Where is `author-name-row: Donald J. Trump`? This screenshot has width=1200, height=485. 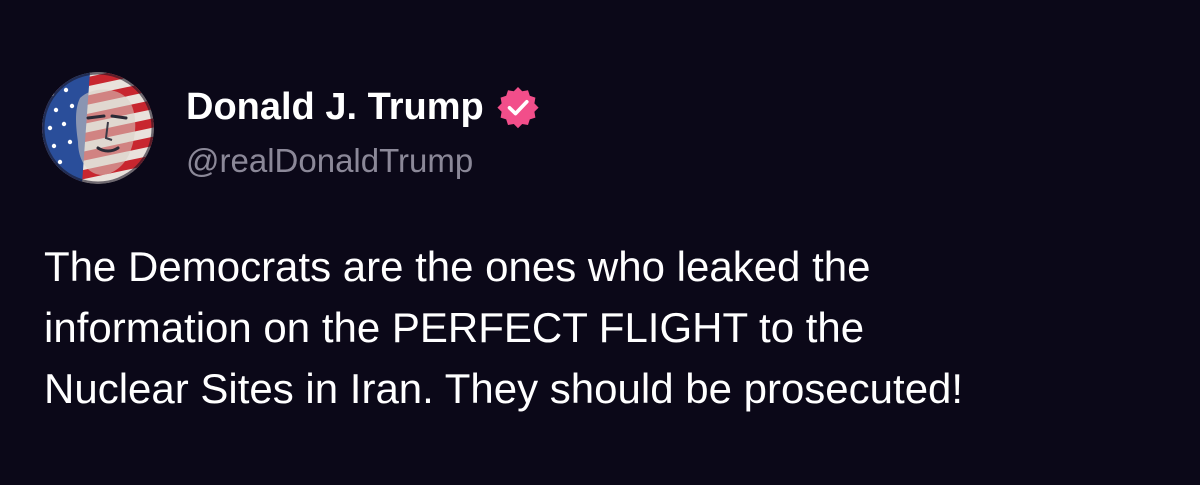
author-name-row: Donald J. Trump is located at coordinates (363, 107).